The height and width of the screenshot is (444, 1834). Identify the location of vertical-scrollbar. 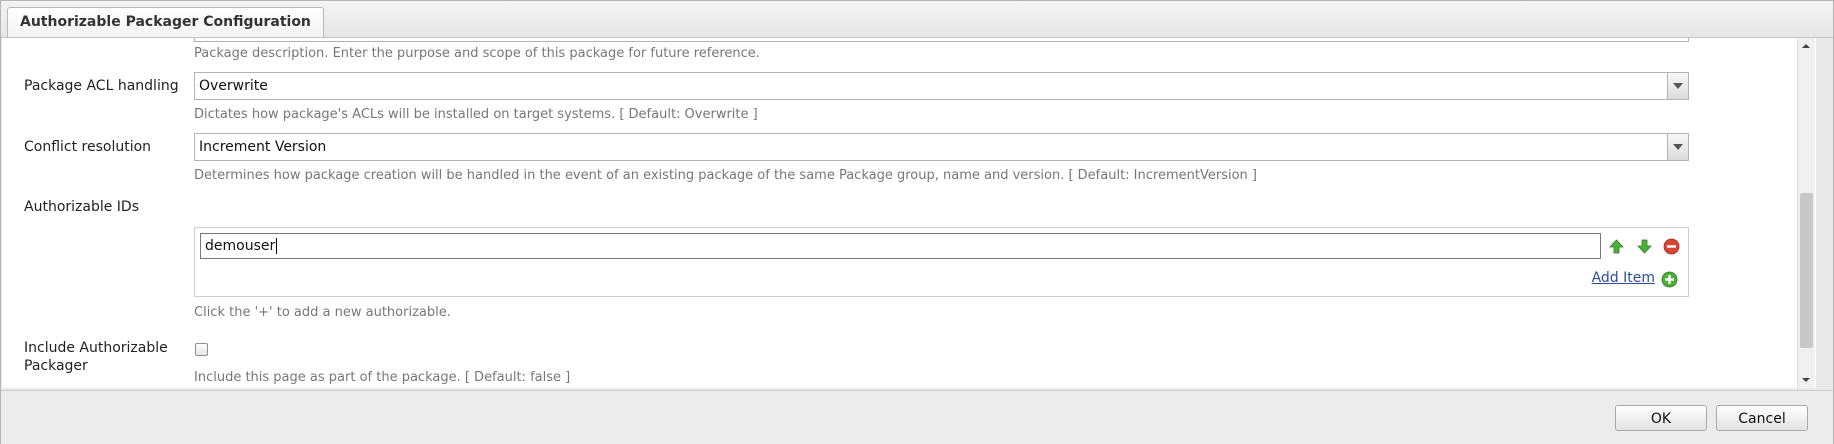
(1806, 213).